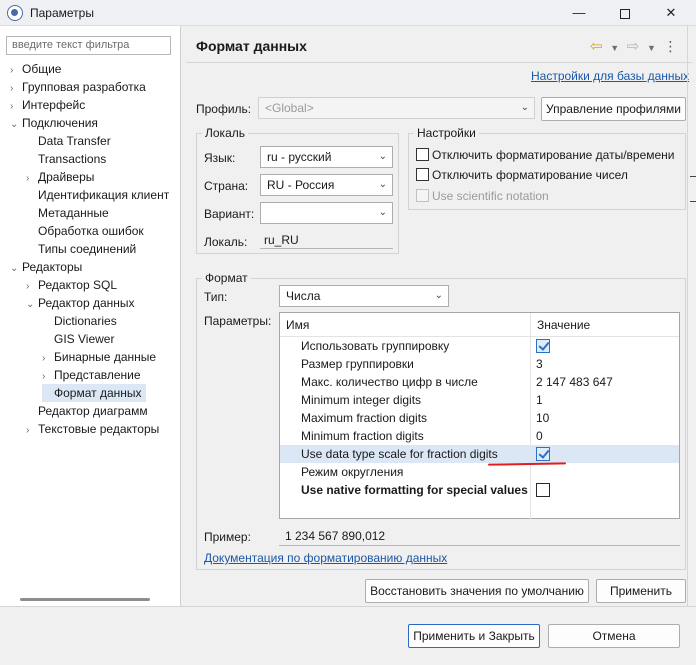  What do you see at coordinates (92, 429) in the screenshot?
I see `tree-item: › Текстовые редакторы` at bounding box center [92, 429].